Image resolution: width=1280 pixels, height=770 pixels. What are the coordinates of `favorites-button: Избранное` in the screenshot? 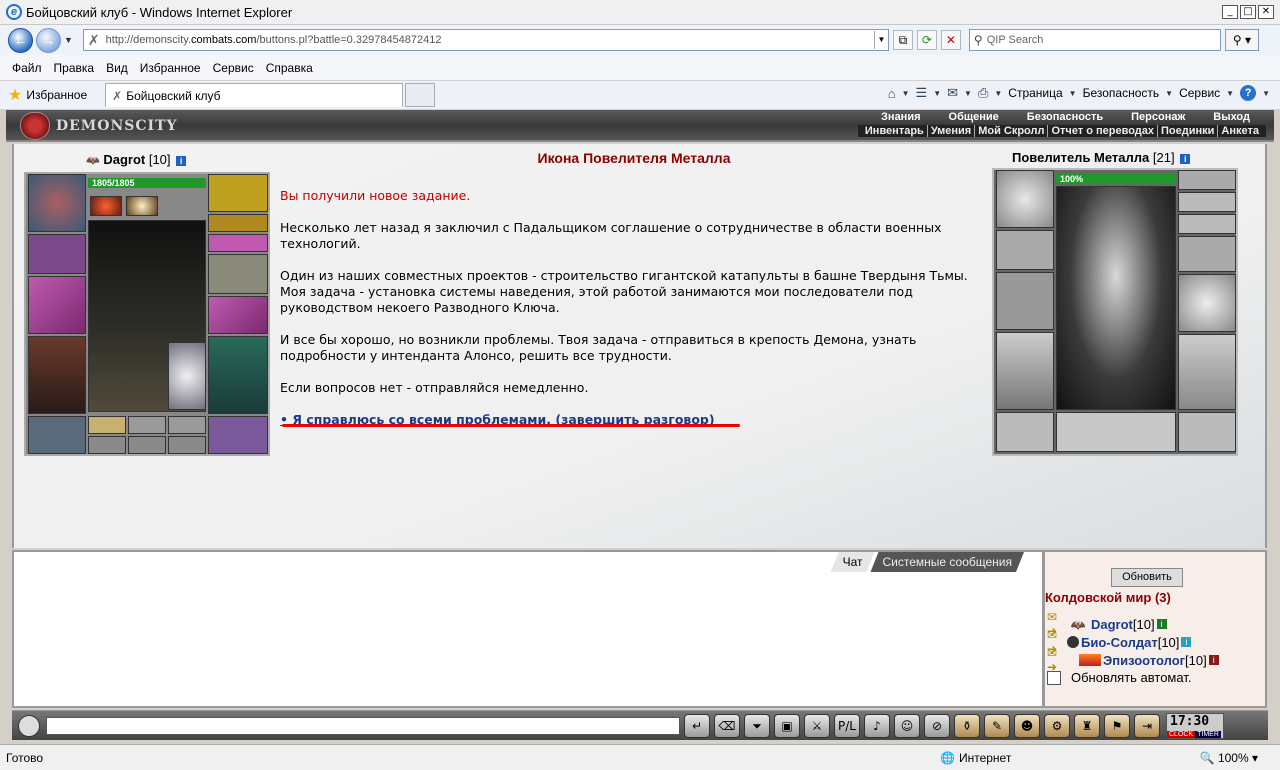 It's located at (56, 95).